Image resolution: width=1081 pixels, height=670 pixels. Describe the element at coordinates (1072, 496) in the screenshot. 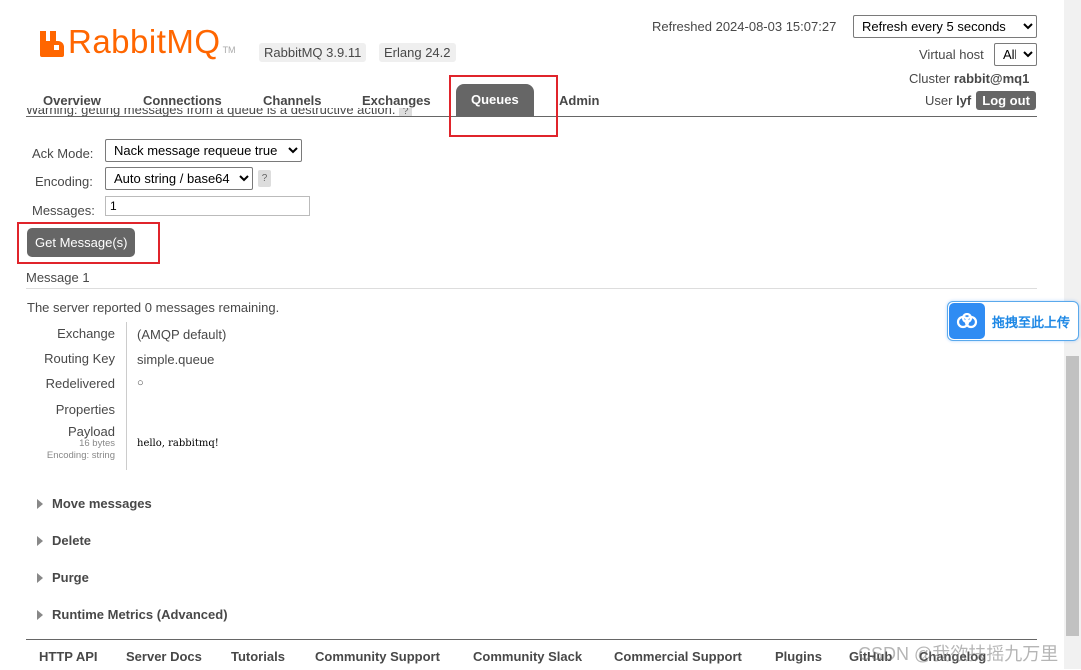

I see `scrollbar-thumb` at that location.